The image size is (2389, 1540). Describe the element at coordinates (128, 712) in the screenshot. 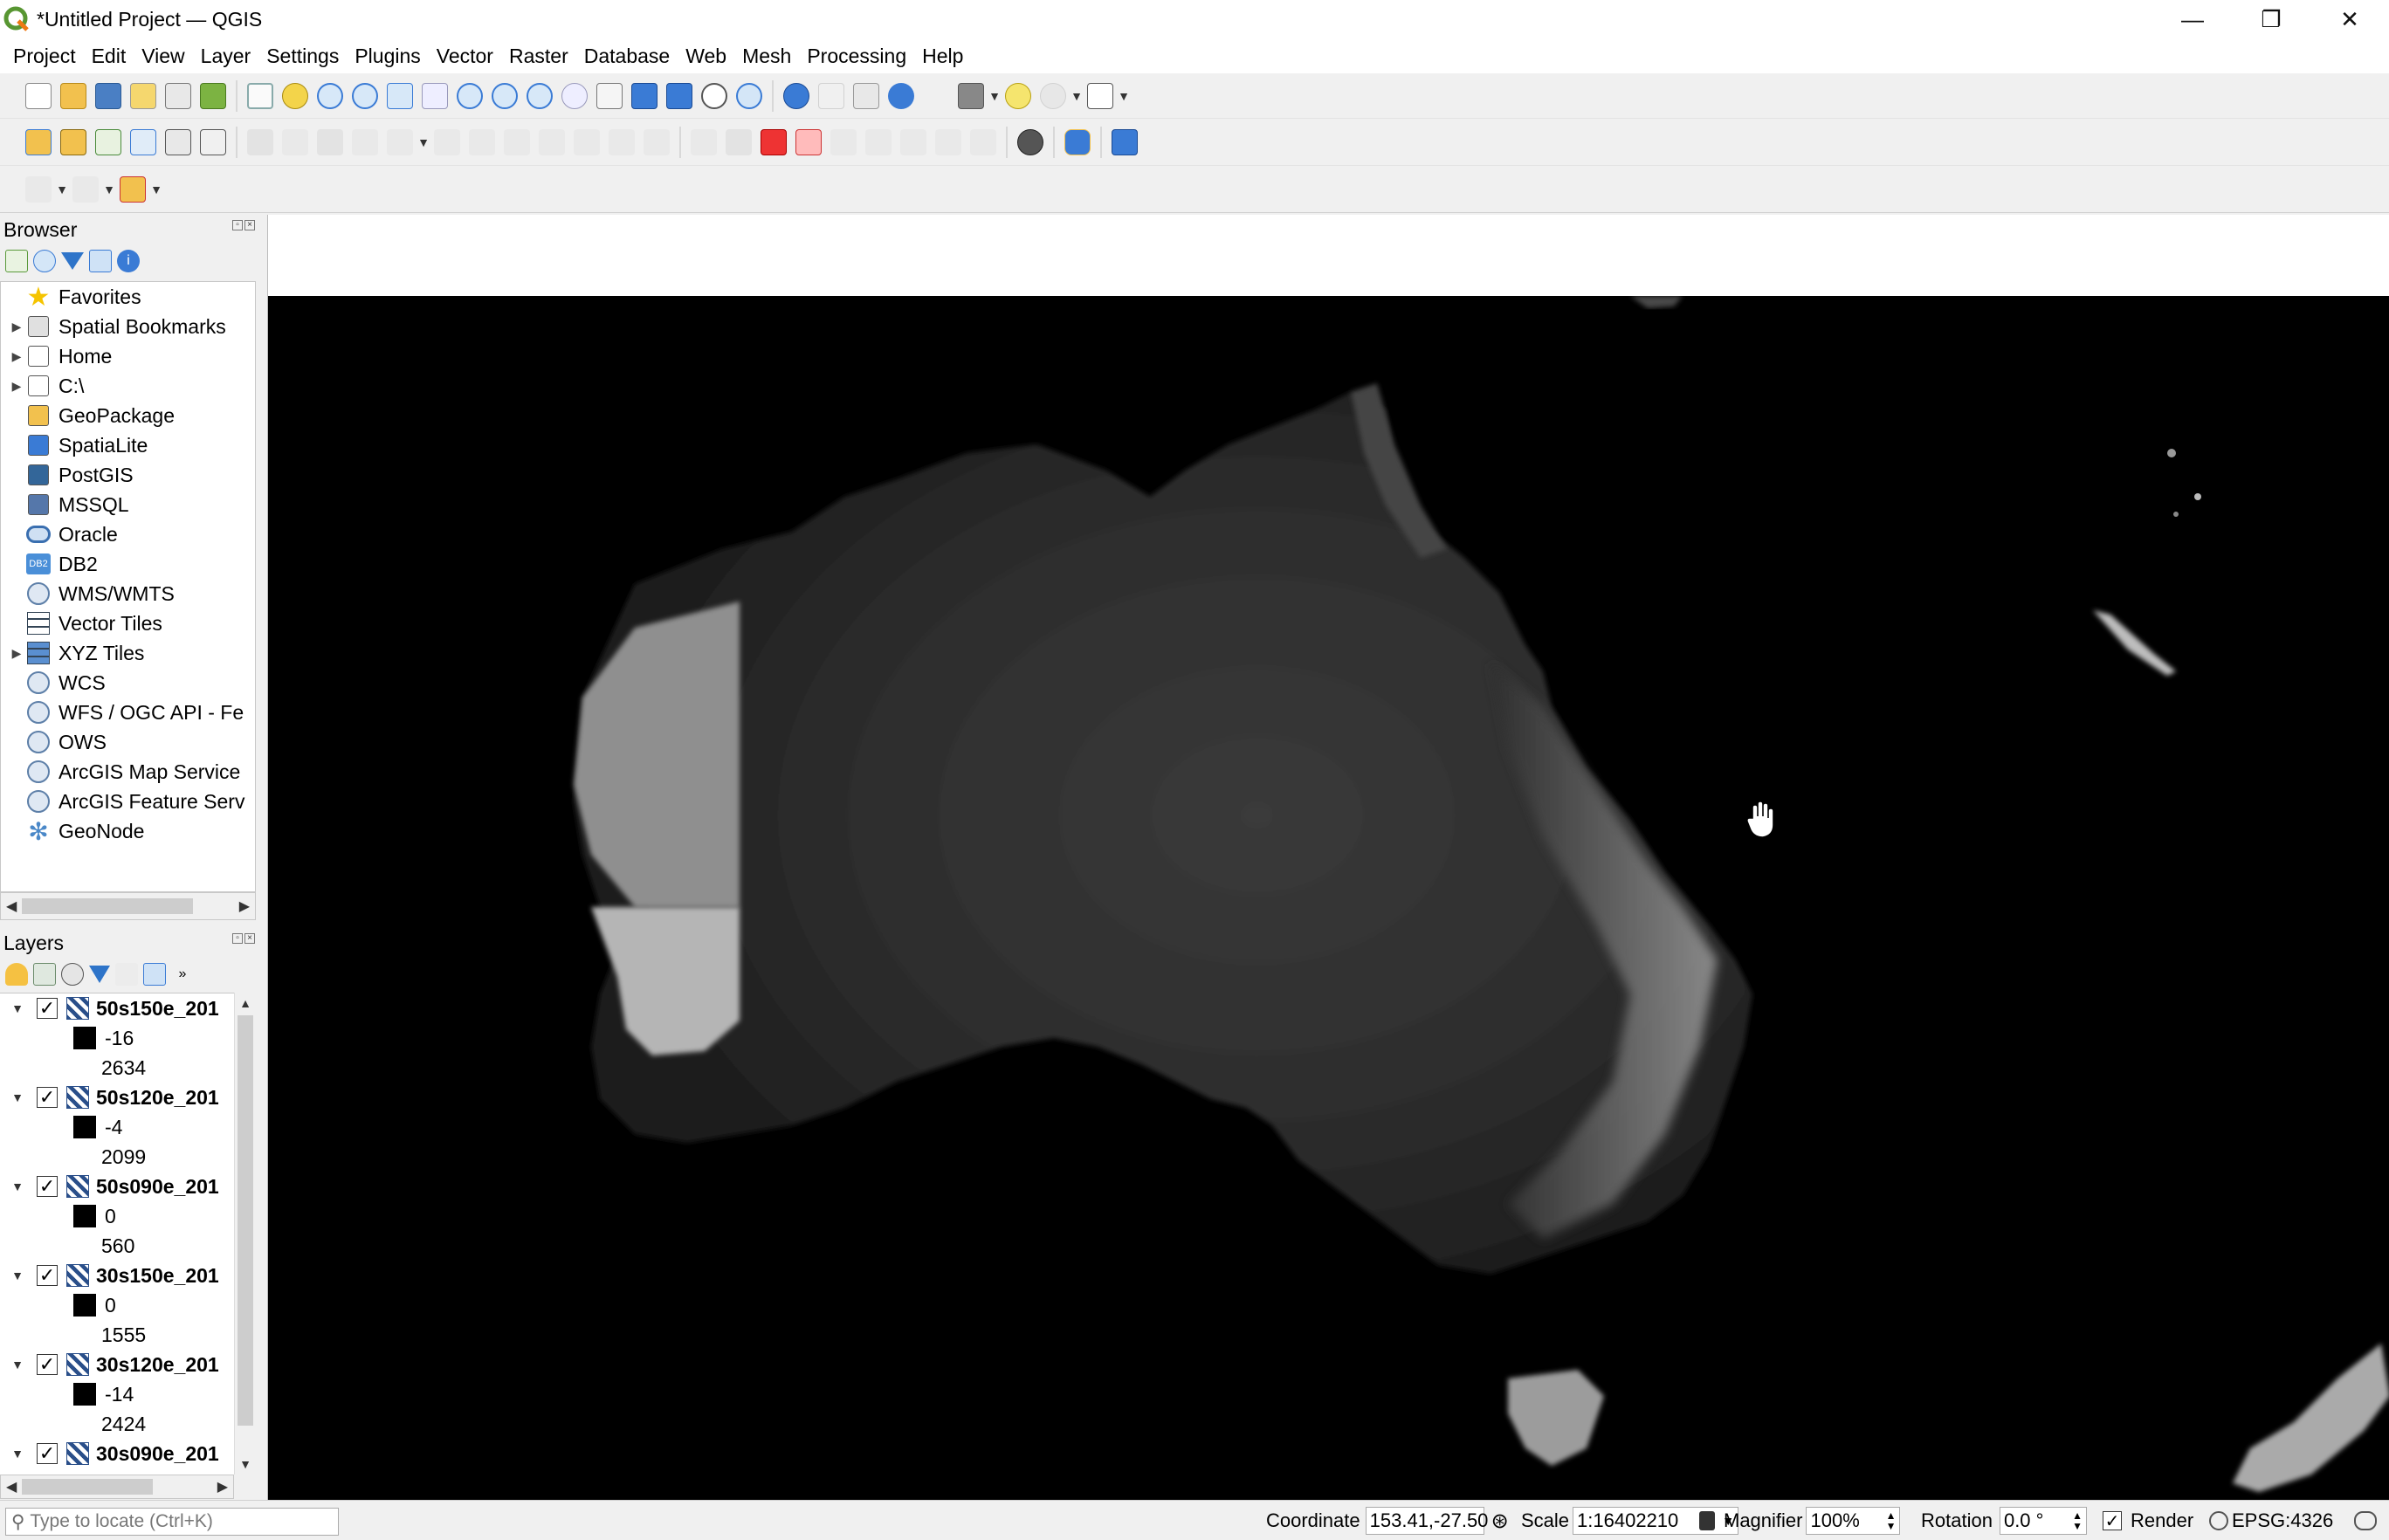

I see `browser-item-wfs-ogc-api-fe: WFS / OGC API - Fe` at that location.